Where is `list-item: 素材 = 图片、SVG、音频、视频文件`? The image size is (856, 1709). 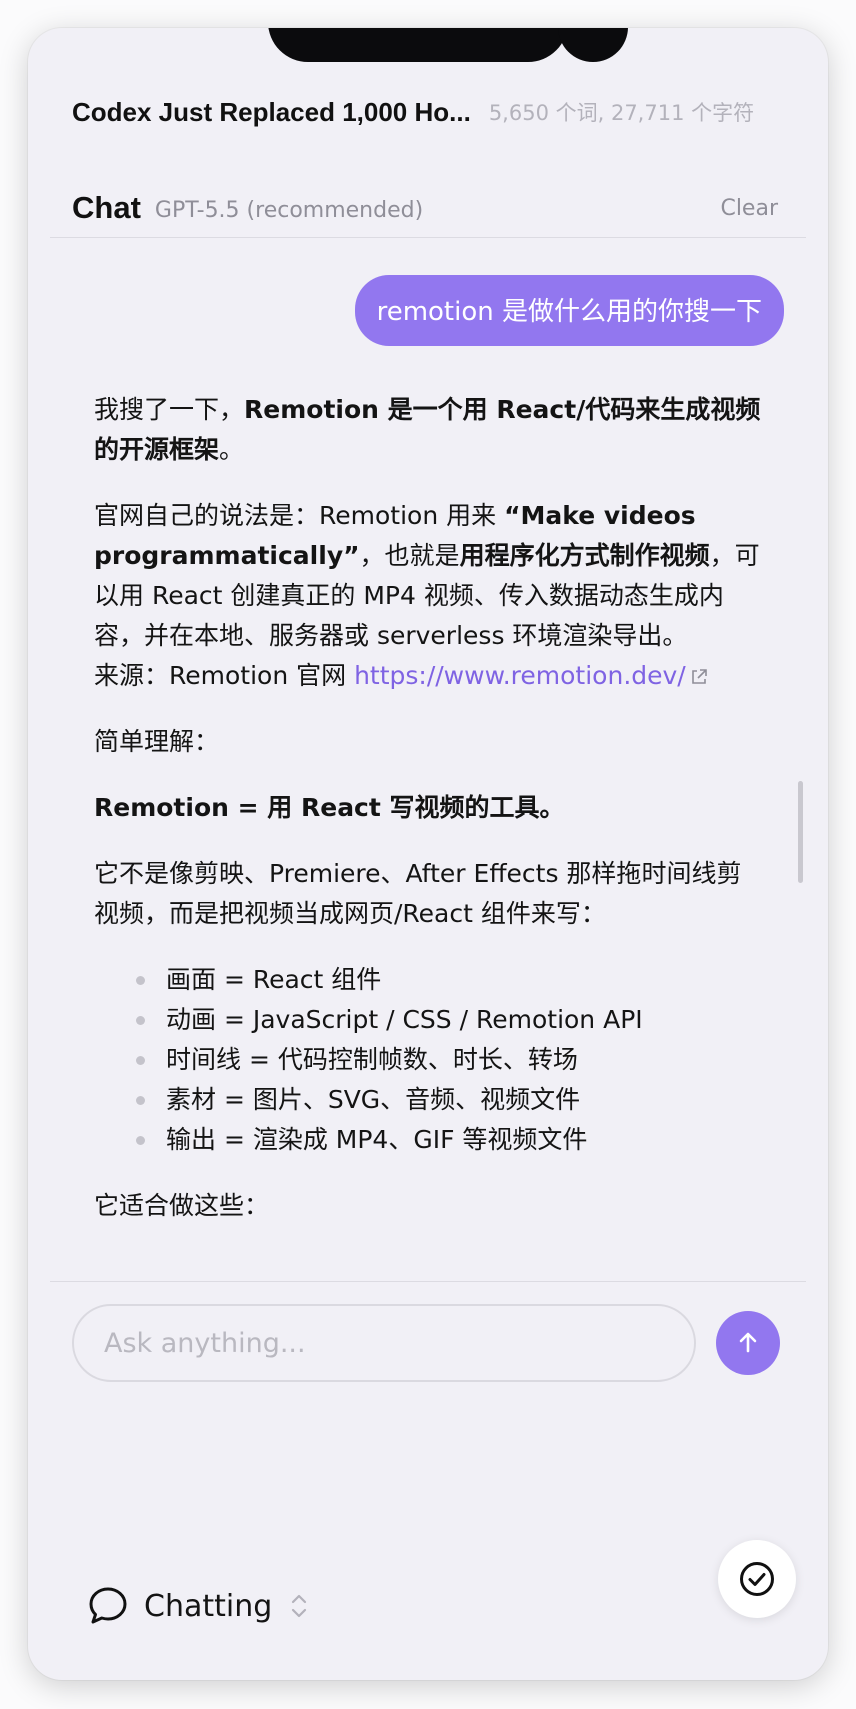 list-item: 素材 = 图片、SVG、音频、视频文件 is located at coordinates (450, 1100).